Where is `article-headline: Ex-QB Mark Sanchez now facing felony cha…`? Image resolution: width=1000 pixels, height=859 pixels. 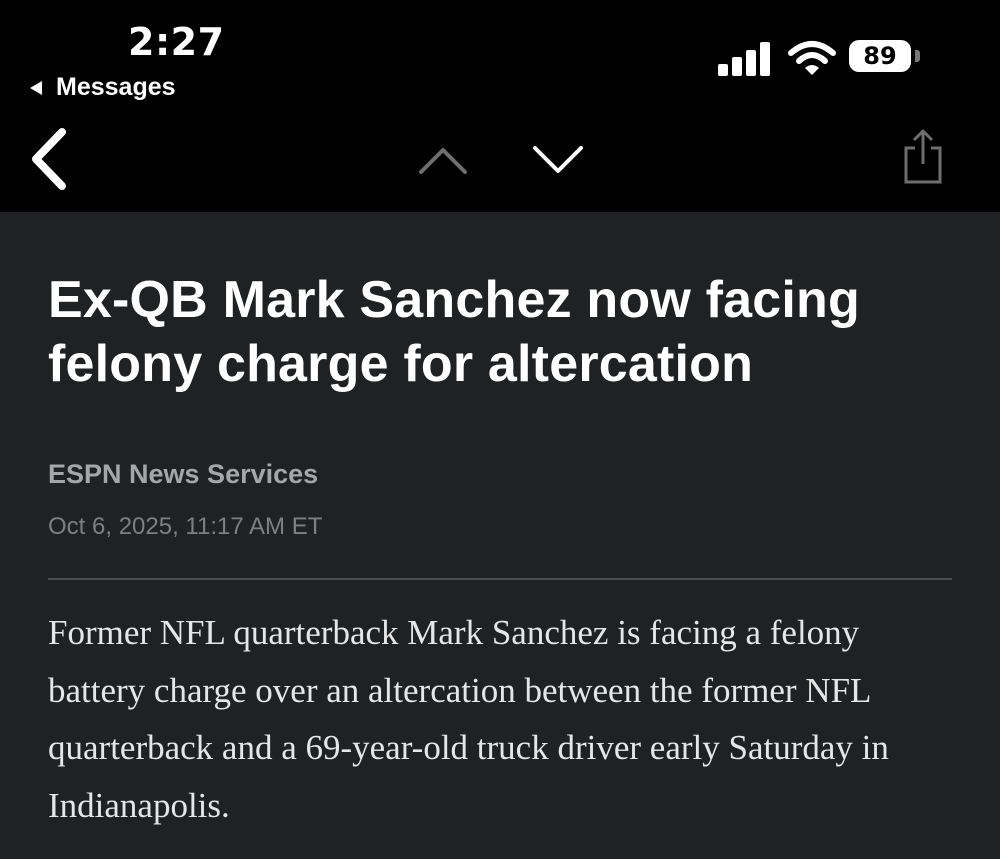
article-headline: Ex-QB Mark Sanchez now facing felony cha… is located at coordinates (454, 332).